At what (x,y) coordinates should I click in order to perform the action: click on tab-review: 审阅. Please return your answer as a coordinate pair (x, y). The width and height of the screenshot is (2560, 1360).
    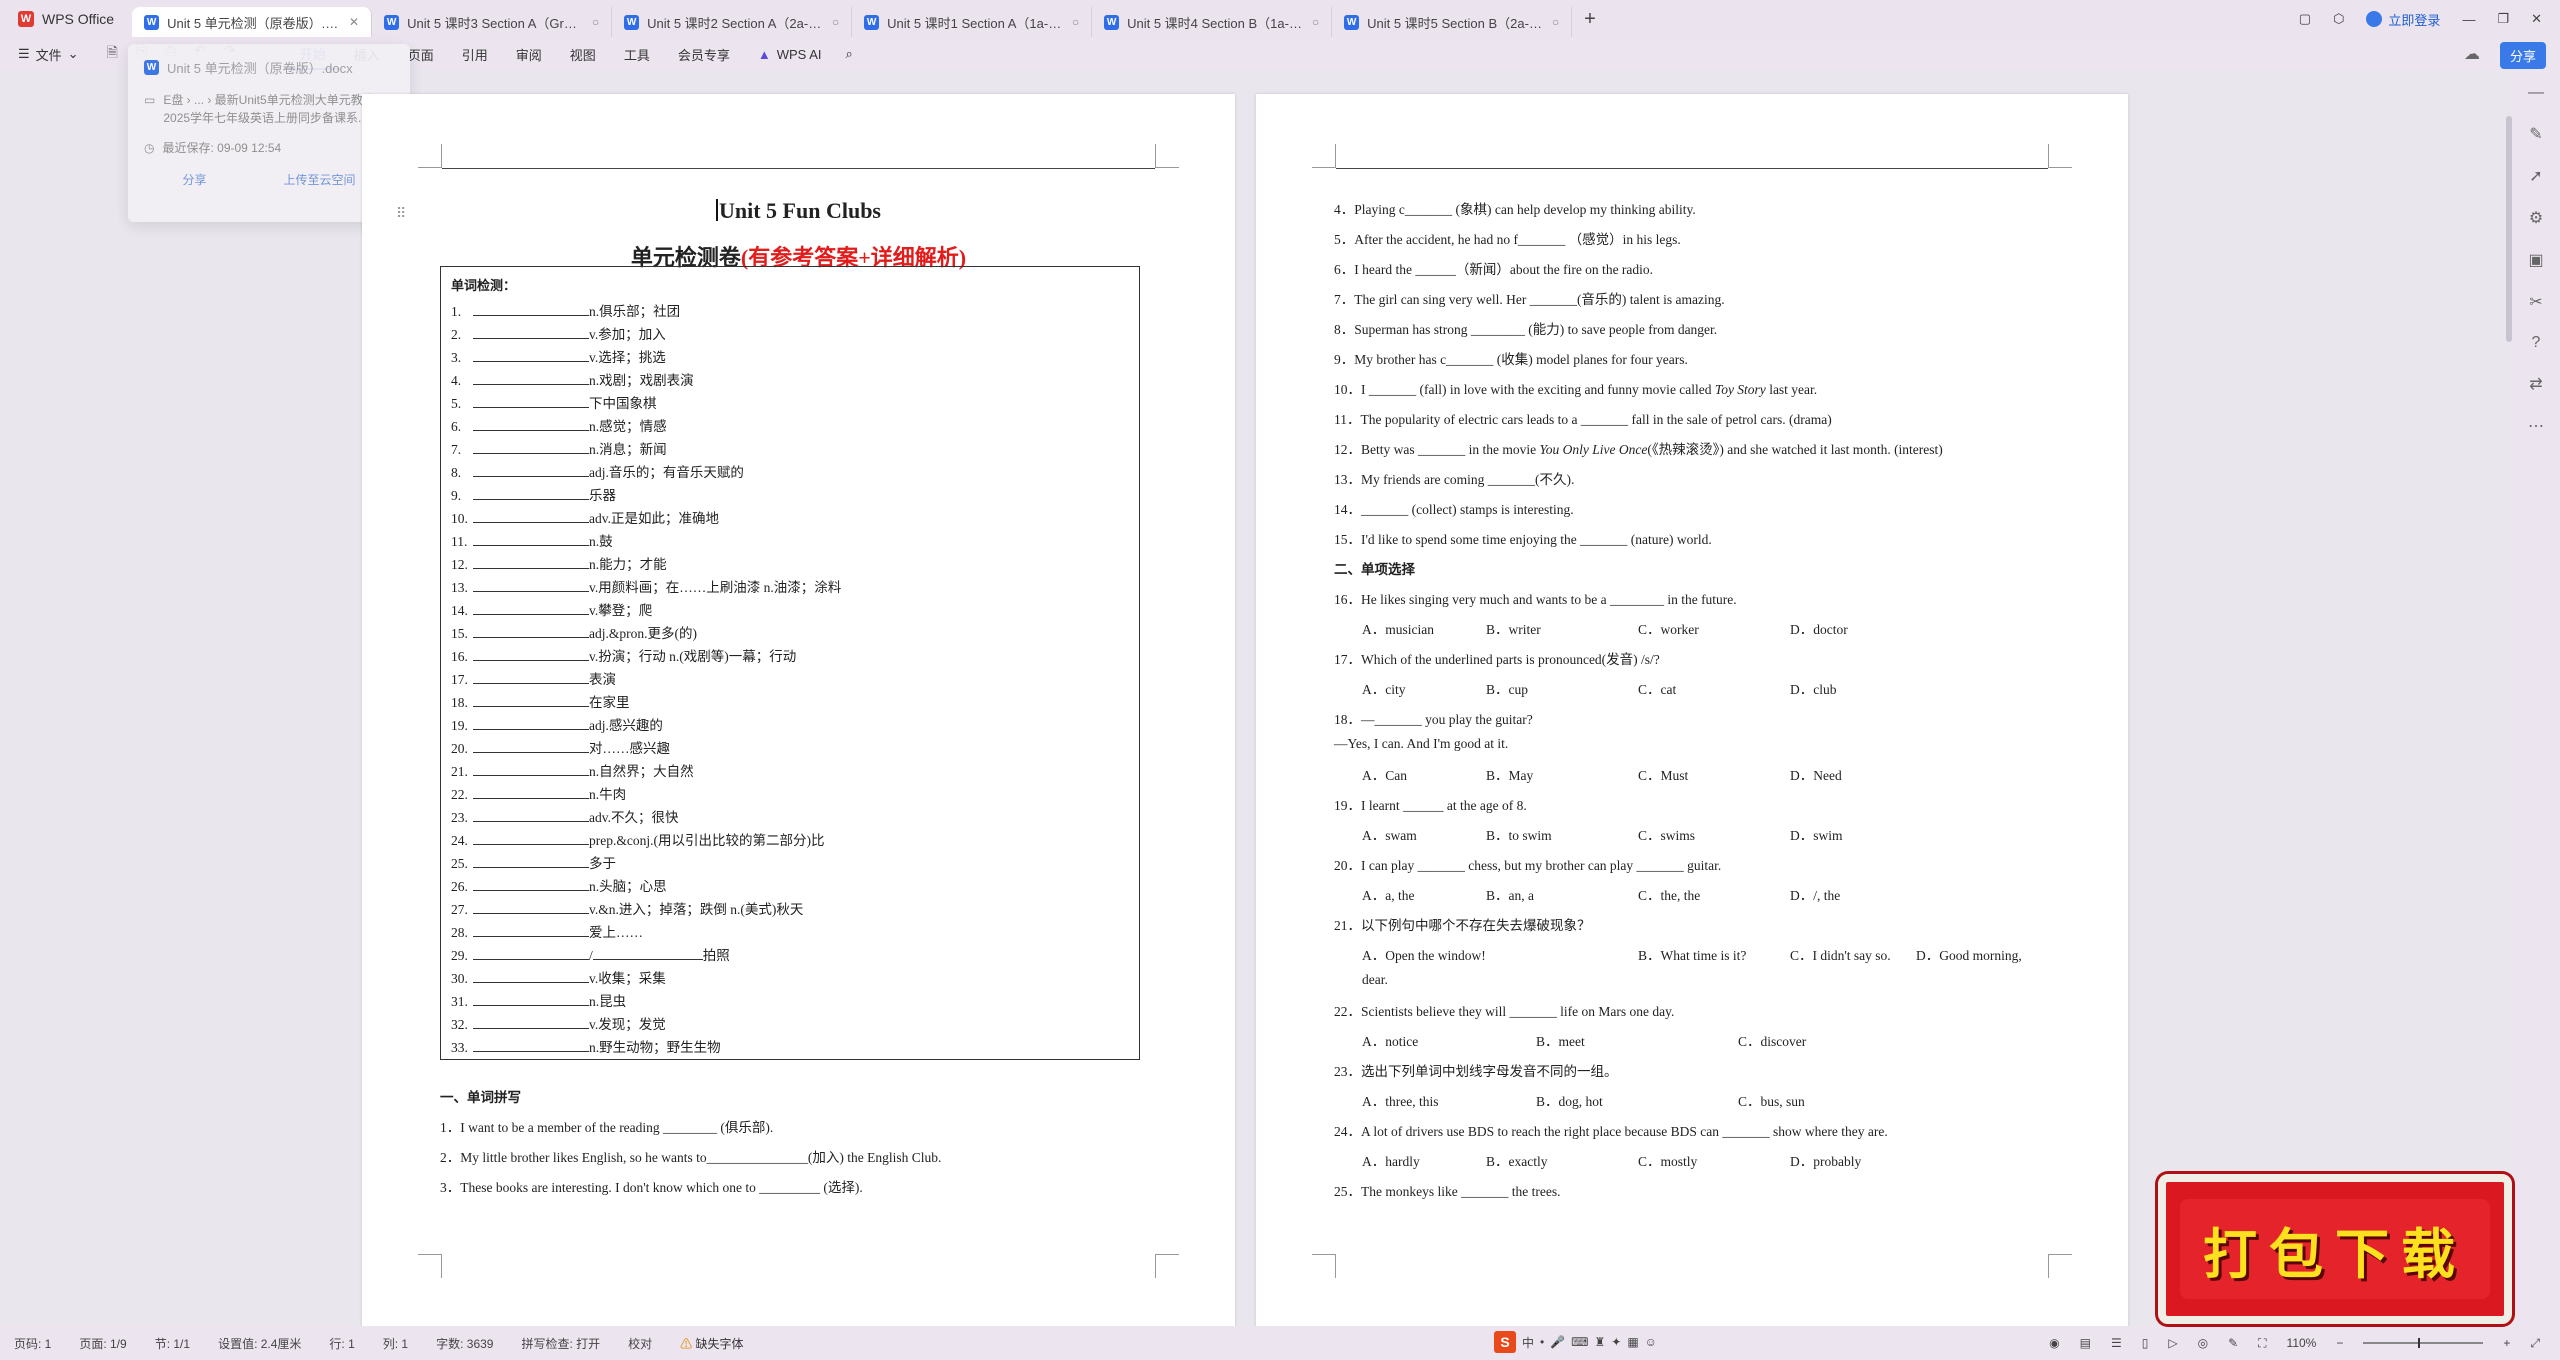
    Looking at the image, I should click on (529, 54).